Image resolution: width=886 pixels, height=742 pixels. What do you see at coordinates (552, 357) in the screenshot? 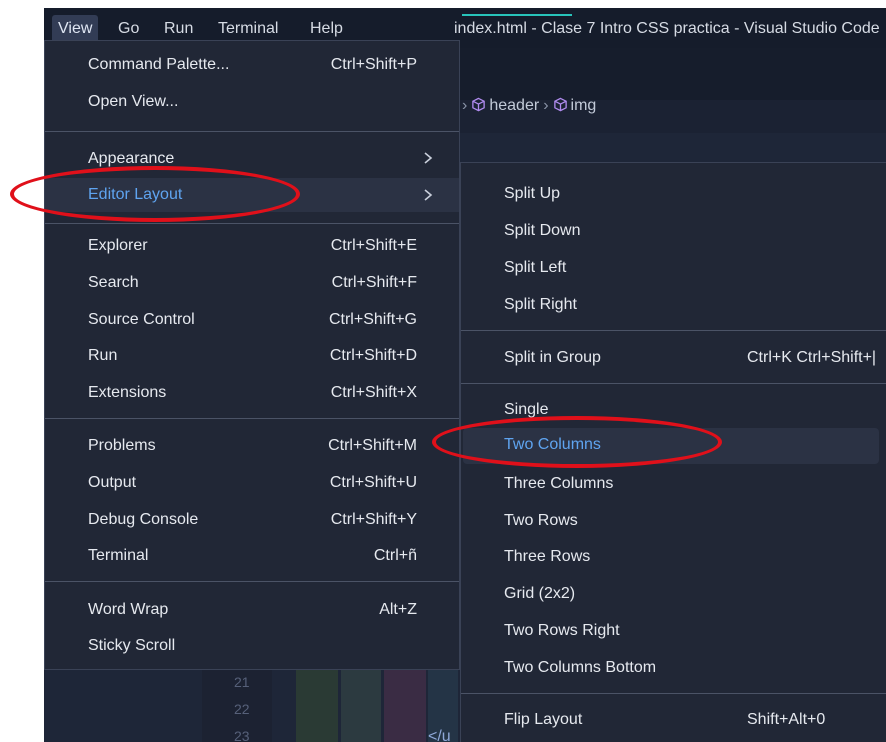
I see `menu-item-label: Split in Group` at bounding box center [552, 357].